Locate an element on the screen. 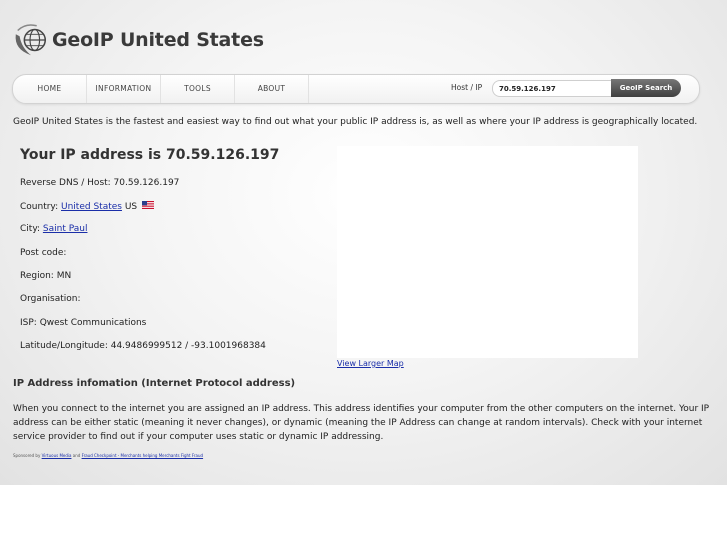  sponsor-link-virtuous-media: Virtuous Media is located at coordinates (57, 455).